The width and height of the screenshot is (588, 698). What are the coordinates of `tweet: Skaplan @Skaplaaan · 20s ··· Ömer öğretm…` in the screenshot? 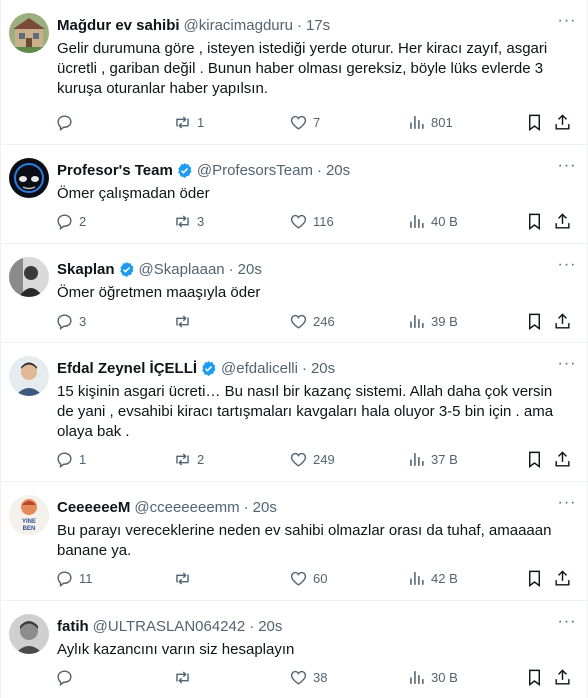 It's located at (294, 293).